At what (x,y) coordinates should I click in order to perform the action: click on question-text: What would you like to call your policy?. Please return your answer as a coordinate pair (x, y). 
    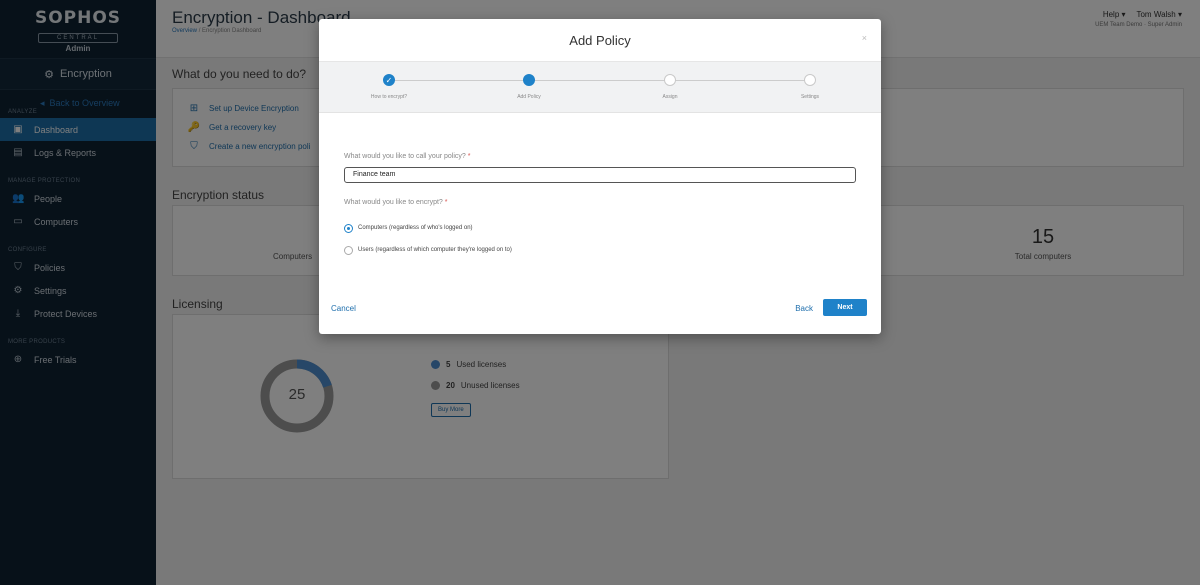
    Looking at the image, I should click on (405, 156).